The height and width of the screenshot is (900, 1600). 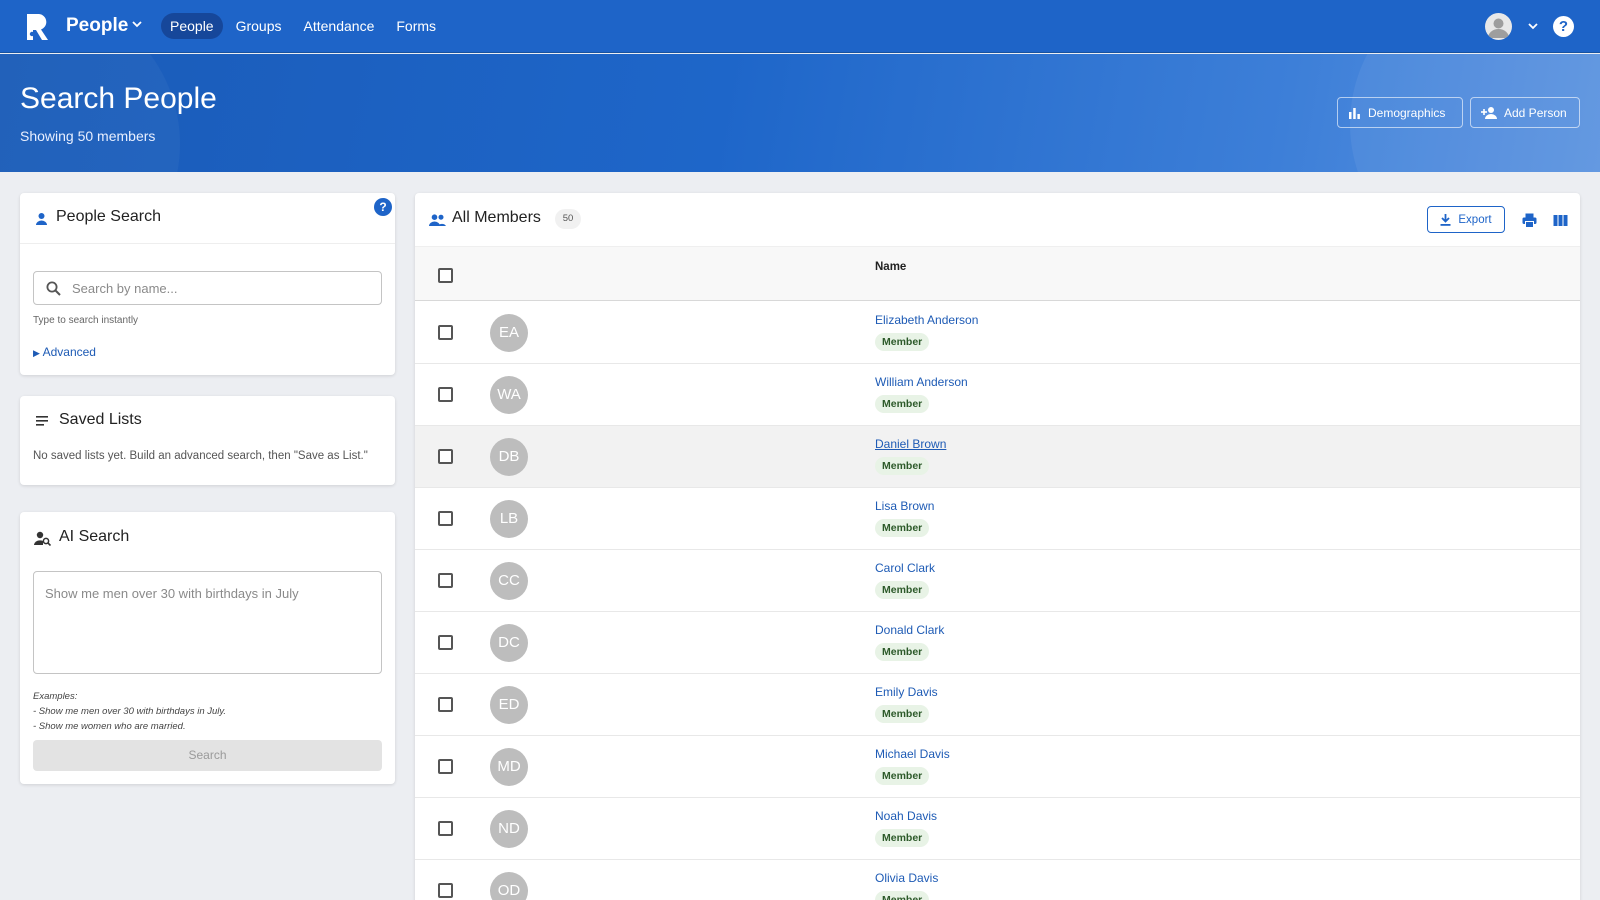 What do you see at coordinates (926, 320) in the screenshot?
I see `person-name-link: Elizabeth Anderson` at bounding box center [926, 320].